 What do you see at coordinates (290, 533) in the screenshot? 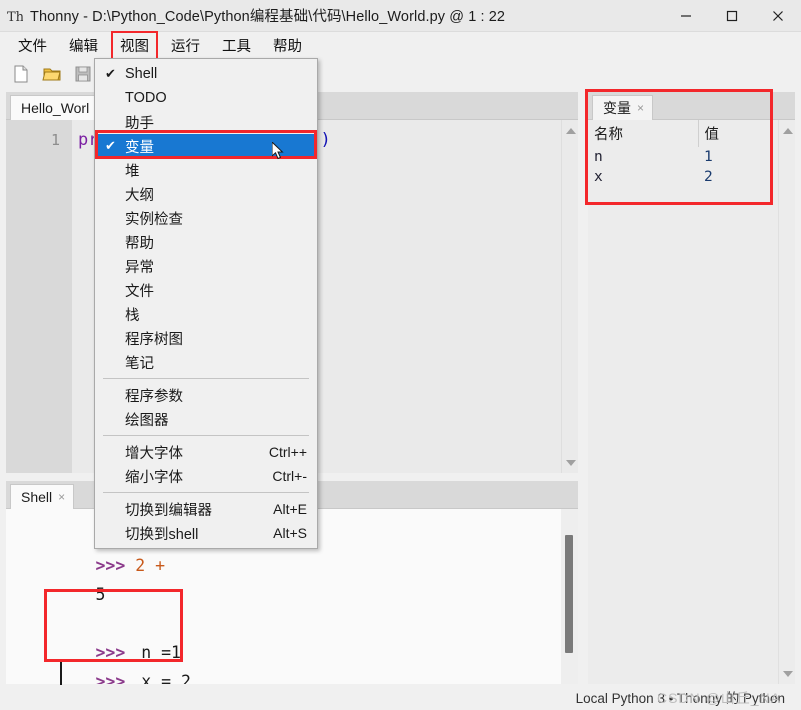
I see `menu-item-accelerator: Alt+S` at bounding box center [290, 533].